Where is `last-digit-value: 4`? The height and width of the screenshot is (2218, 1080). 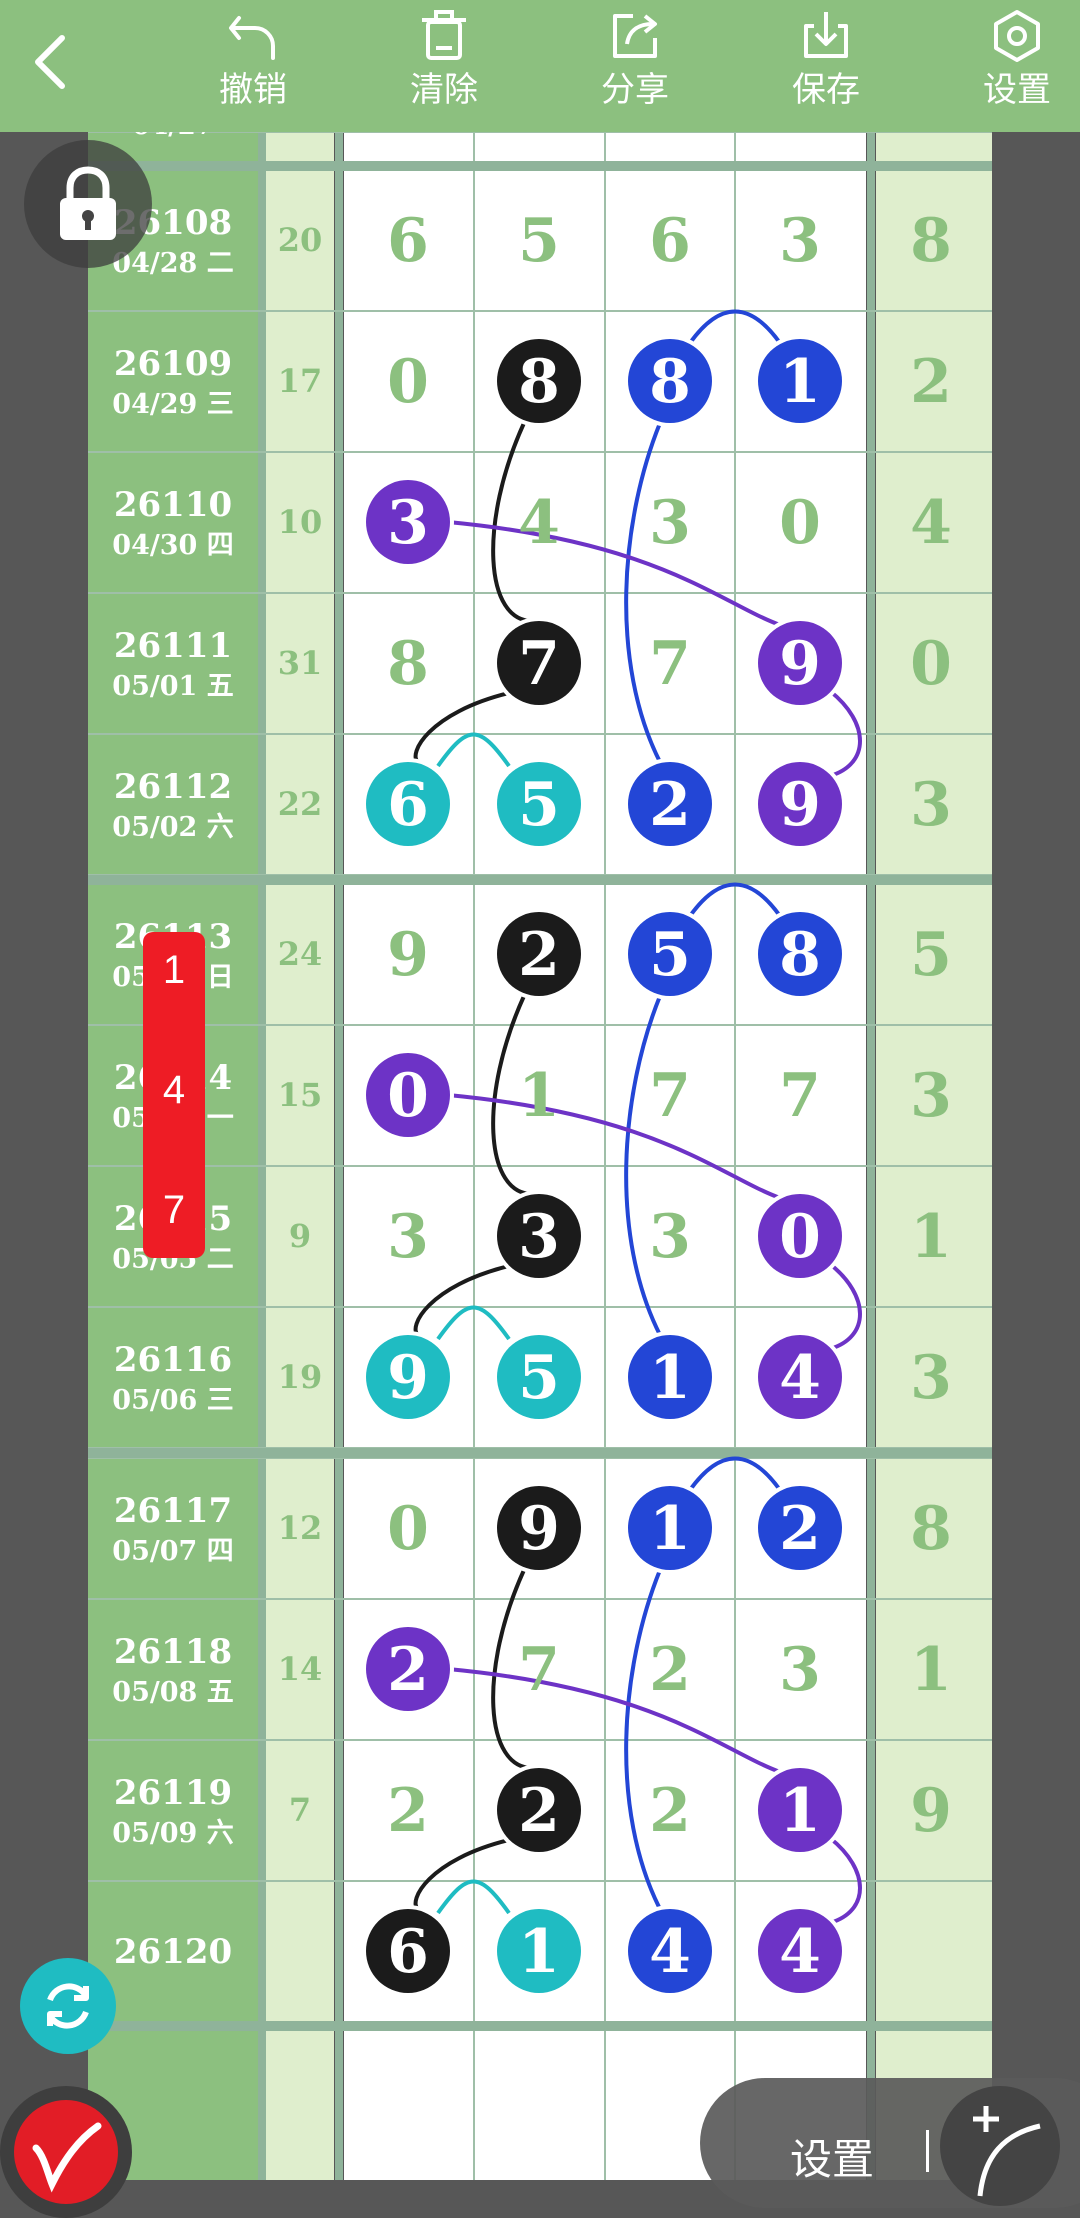 last-digit-value: 4 is located at coordinates (931, 523).